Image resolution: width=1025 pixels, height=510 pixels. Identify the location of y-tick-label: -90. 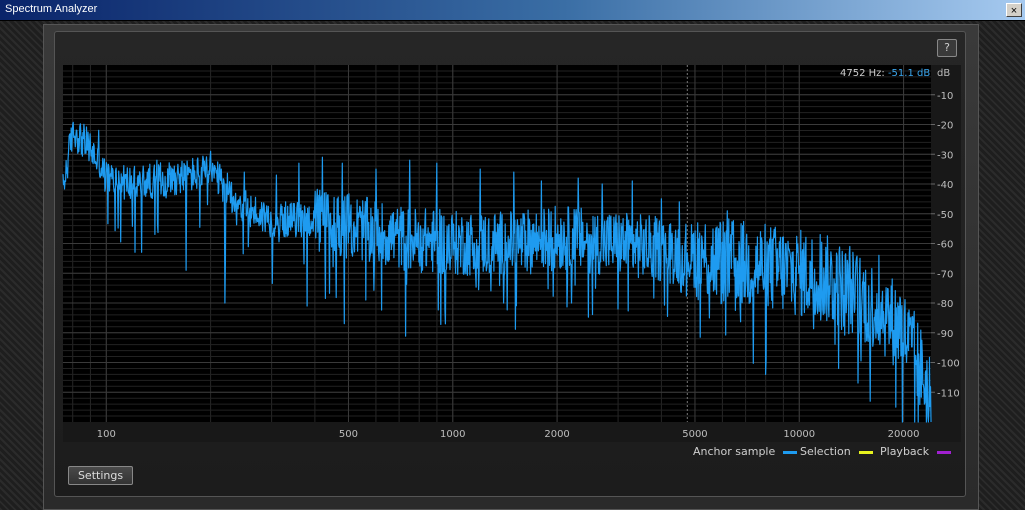
(945, 334).